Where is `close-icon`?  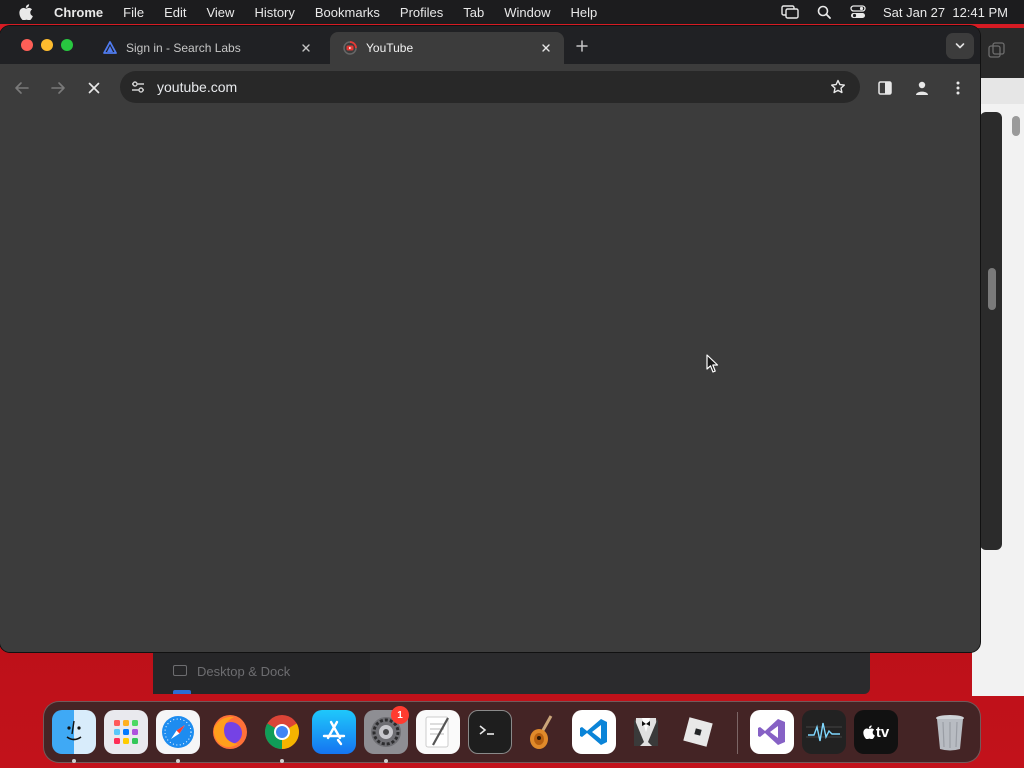
close-icon is located at coordinates (94, 88).